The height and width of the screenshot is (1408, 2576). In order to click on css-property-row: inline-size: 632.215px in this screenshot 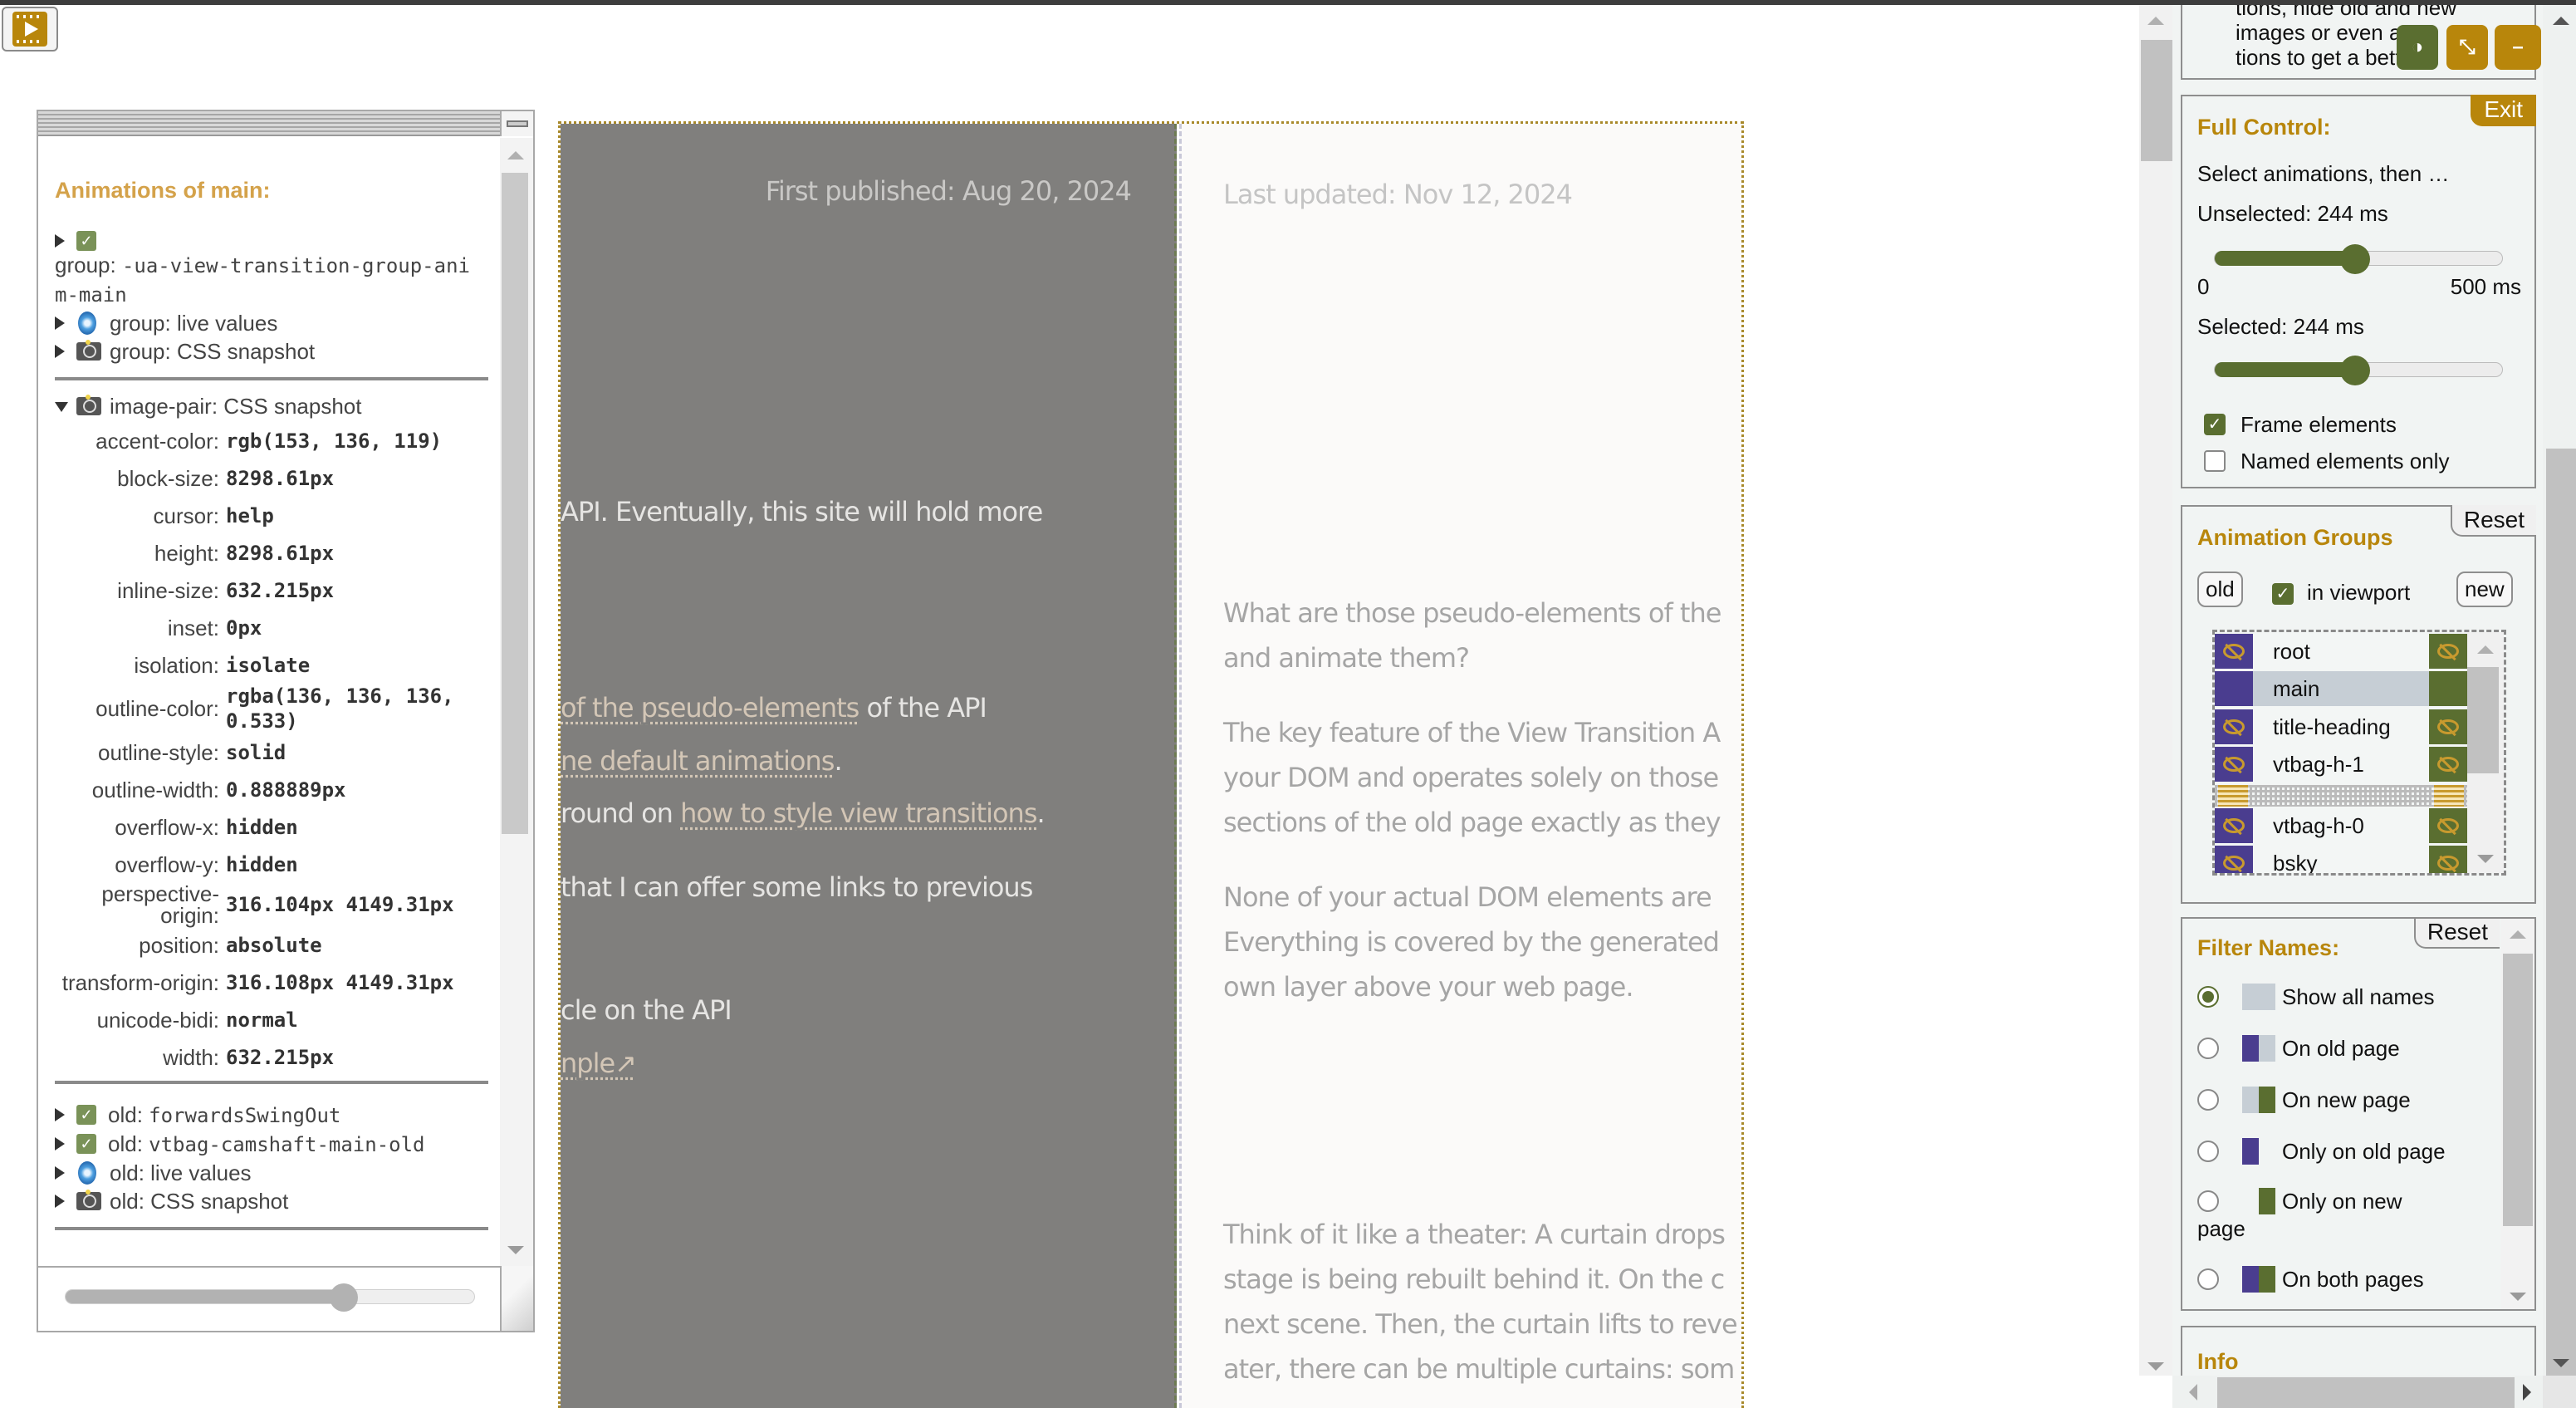, I will do `click(277, 590)`.